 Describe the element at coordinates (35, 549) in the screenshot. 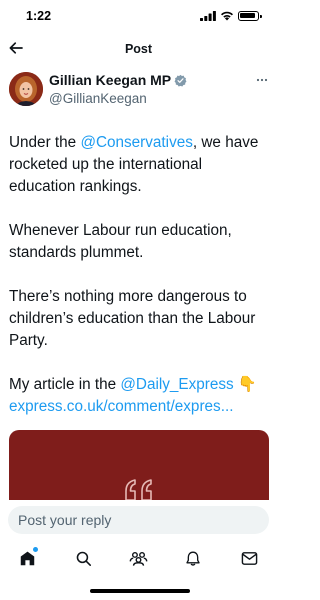

I see `new-content-dot` at that location.